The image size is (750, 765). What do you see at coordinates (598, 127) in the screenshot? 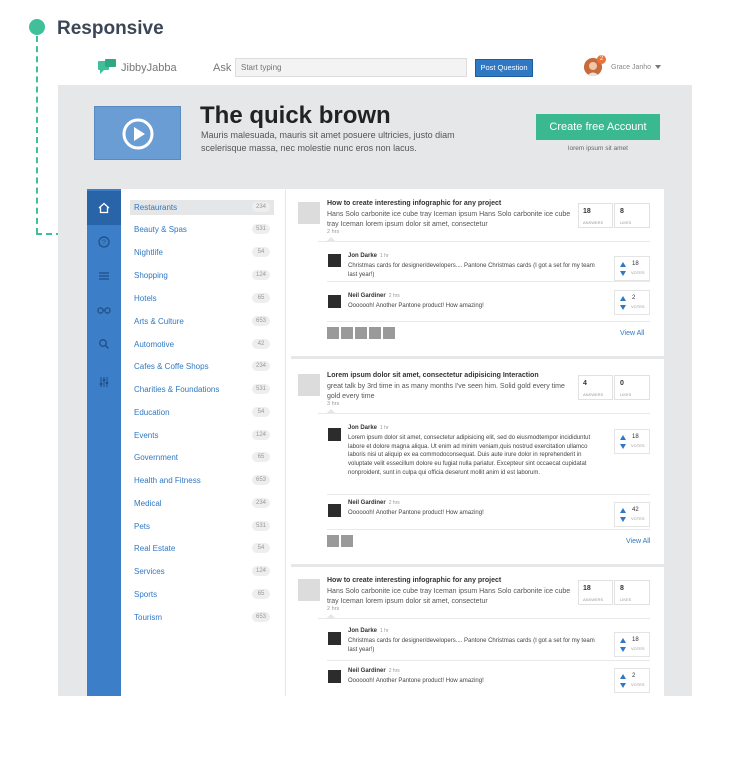
I see `create-account-button: Create free Account` at bounding box center [598, 127].